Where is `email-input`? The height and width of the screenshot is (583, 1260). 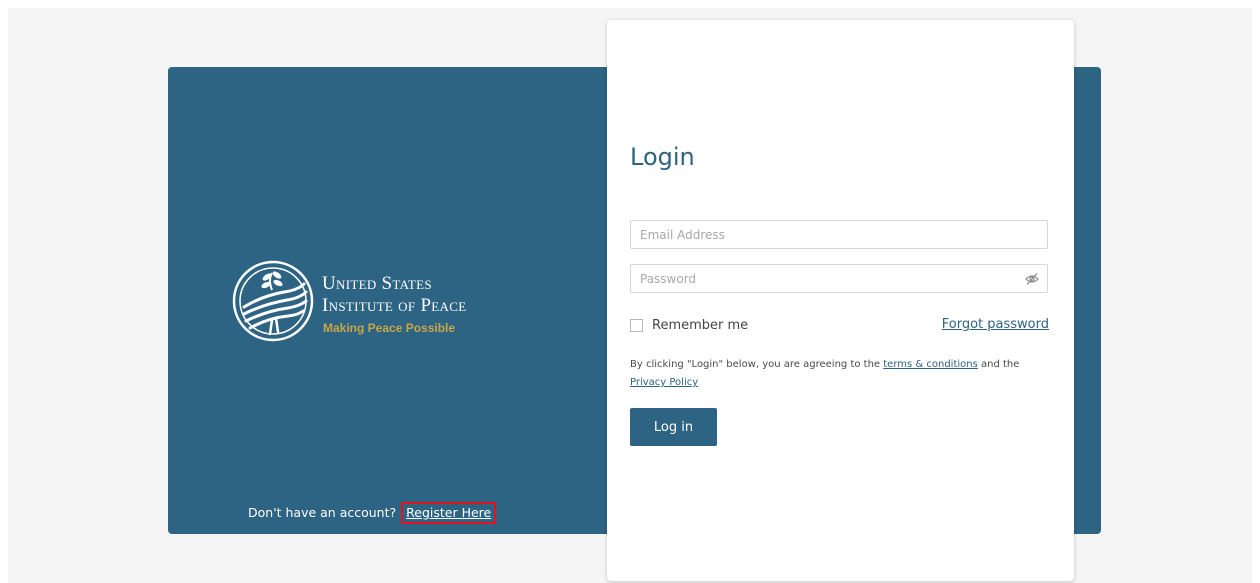 email-input is located at coordinates (839, 234).